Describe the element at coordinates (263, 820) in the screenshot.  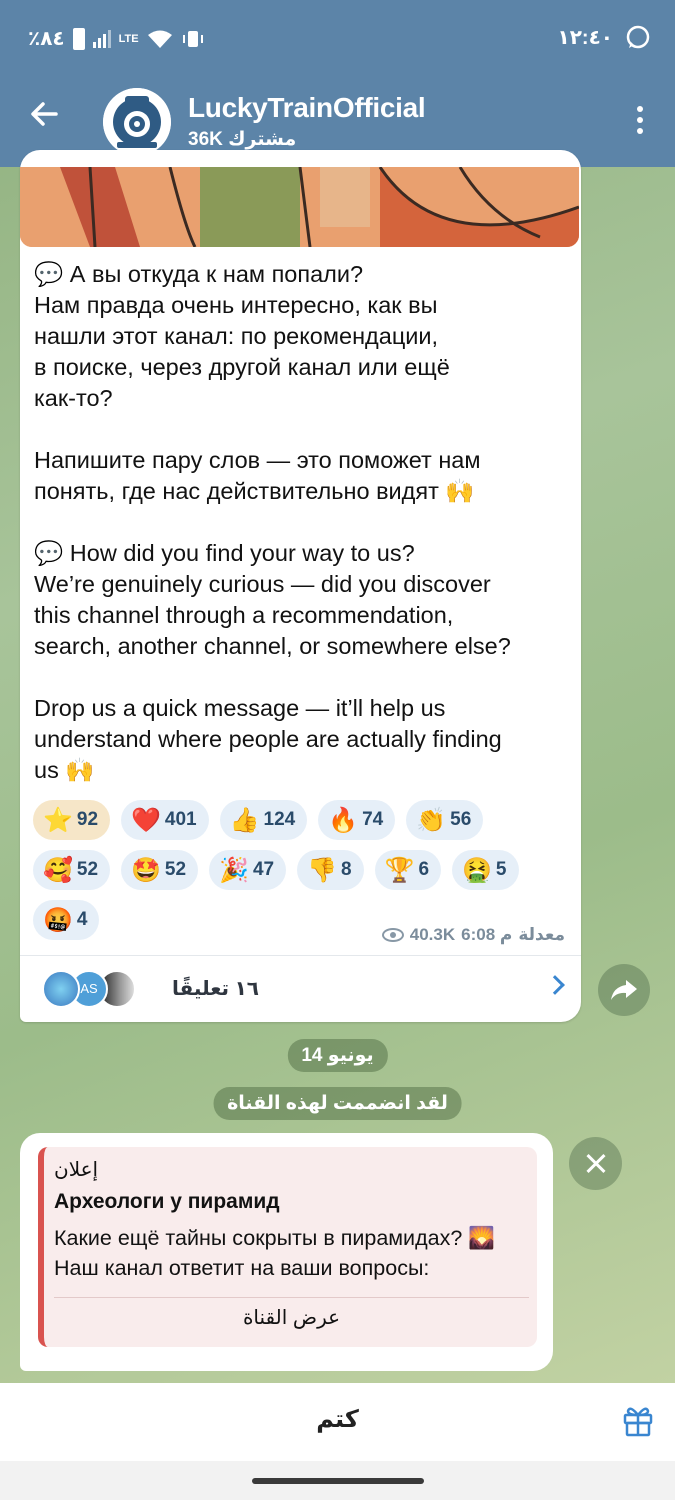
I see `reaction-thumbs-up: 👍 124` at that location.